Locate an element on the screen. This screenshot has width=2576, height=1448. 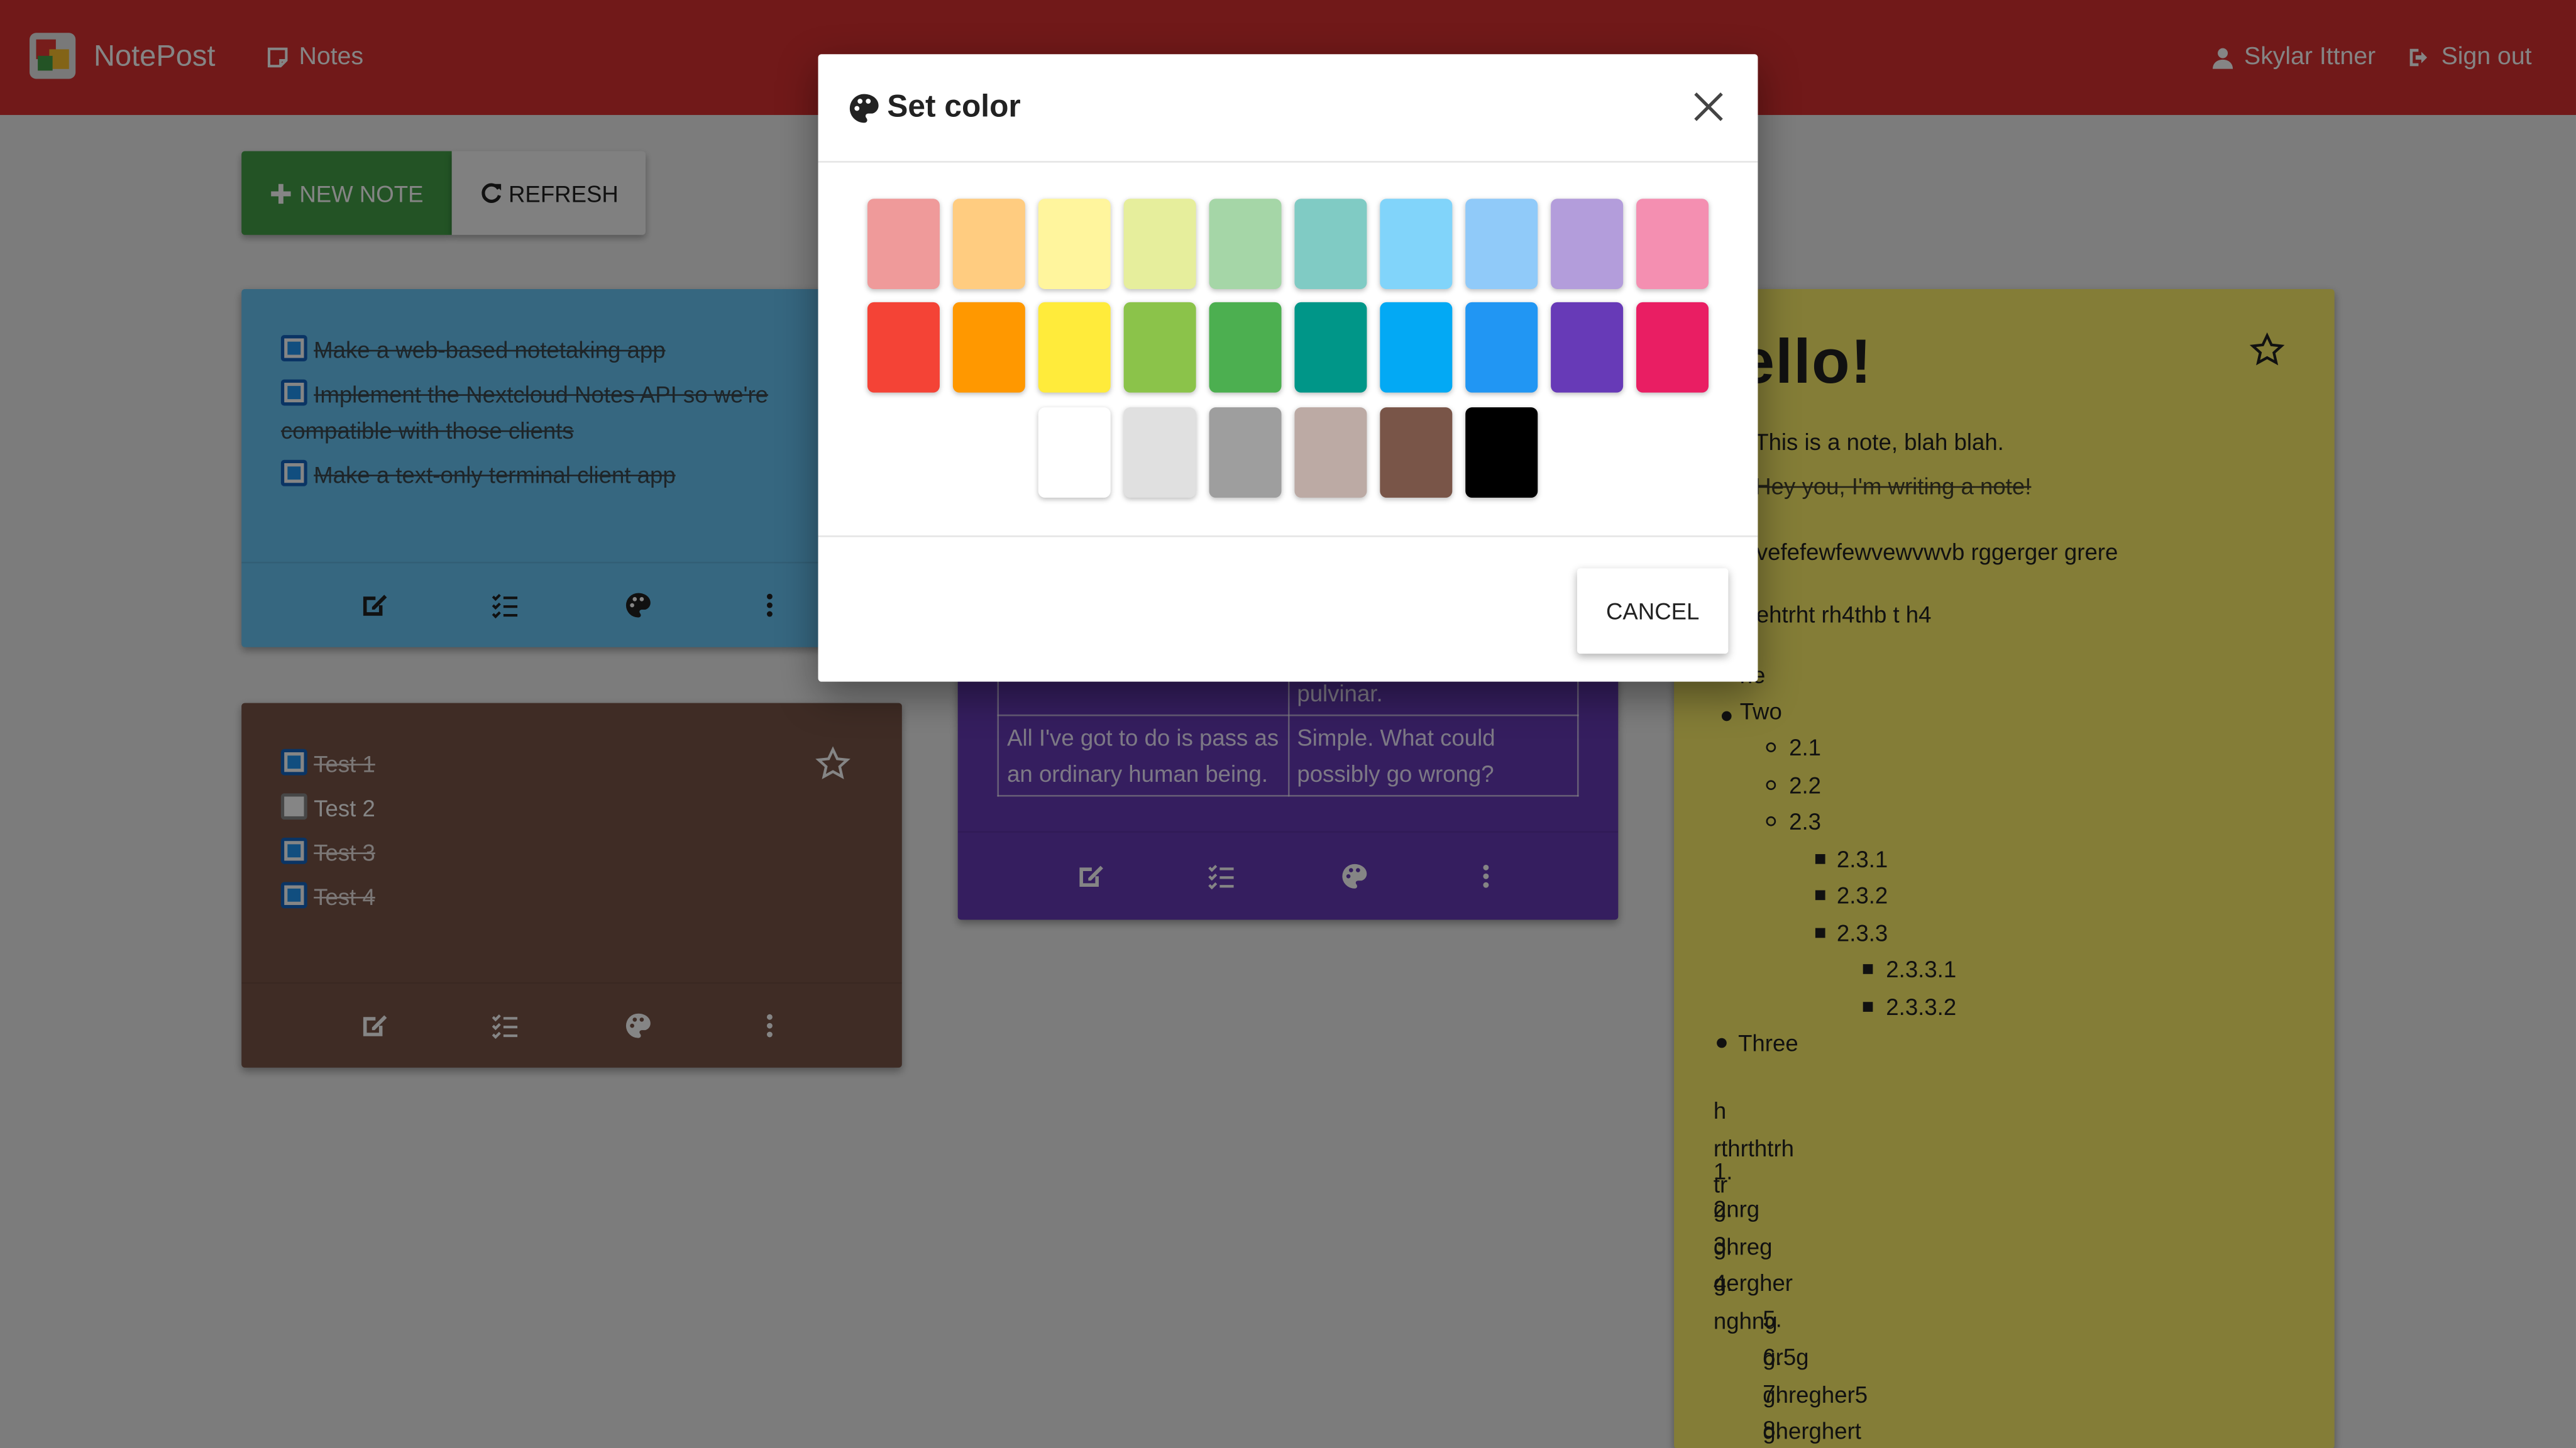
dialog-title: Set color is located at coordinates (954, 107).